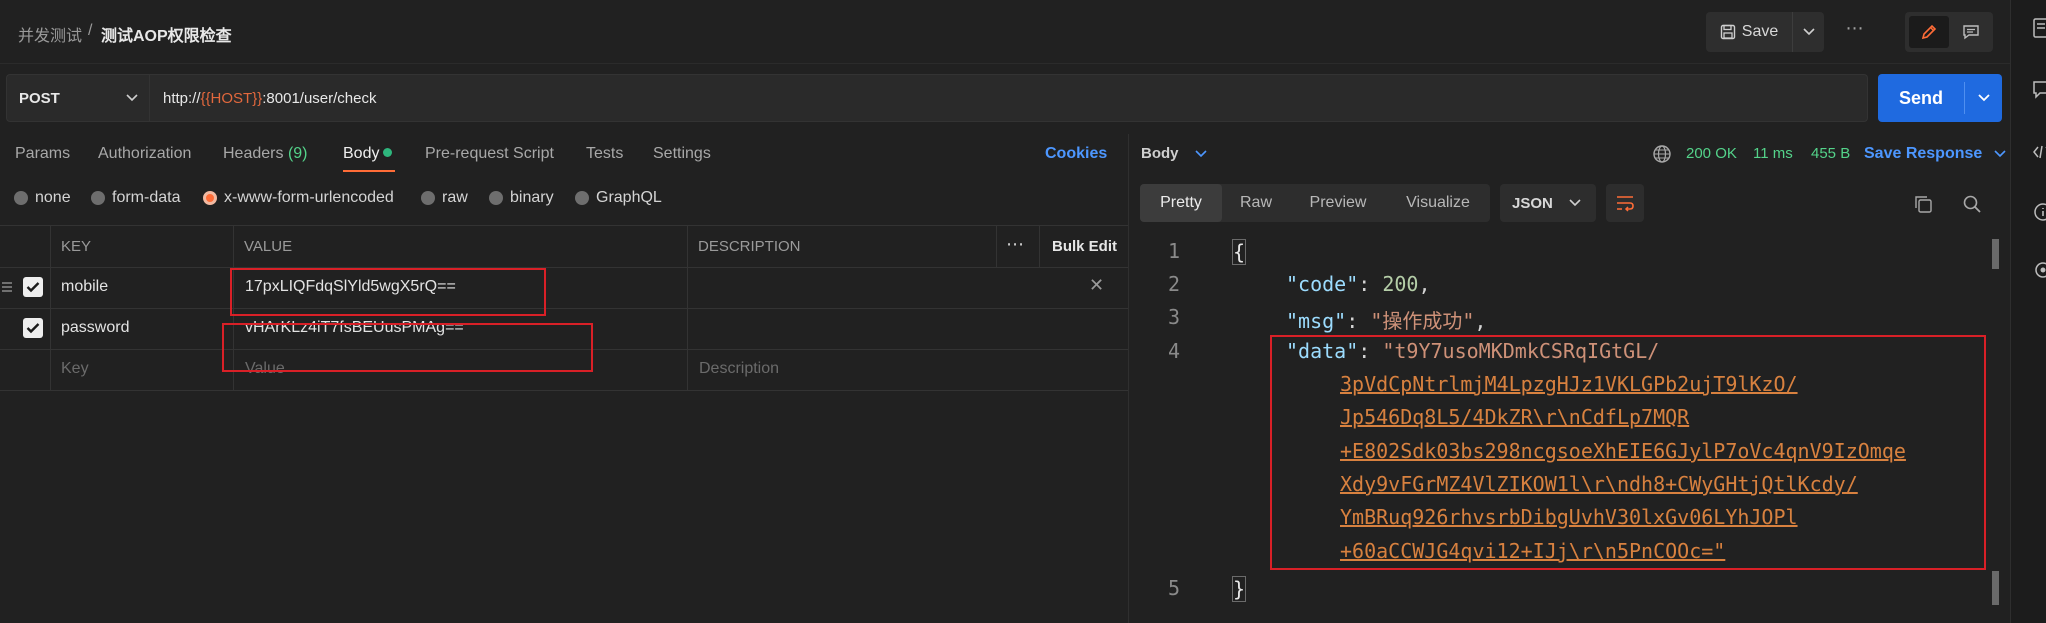 The height and width of the screenshot is (623, 2046). I want to click on save-label: Save, so click(1760, 31).